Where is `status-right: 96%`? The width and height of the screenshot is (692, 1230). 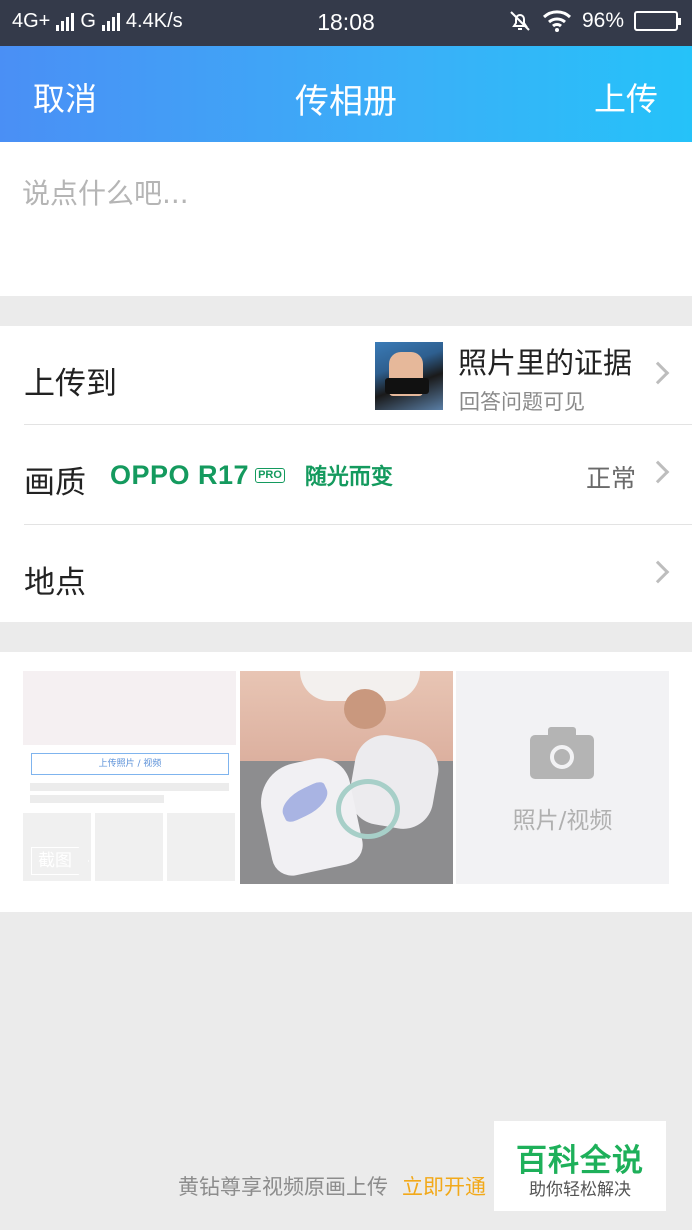
status-right: 96% is located at coordinates (594, 21).